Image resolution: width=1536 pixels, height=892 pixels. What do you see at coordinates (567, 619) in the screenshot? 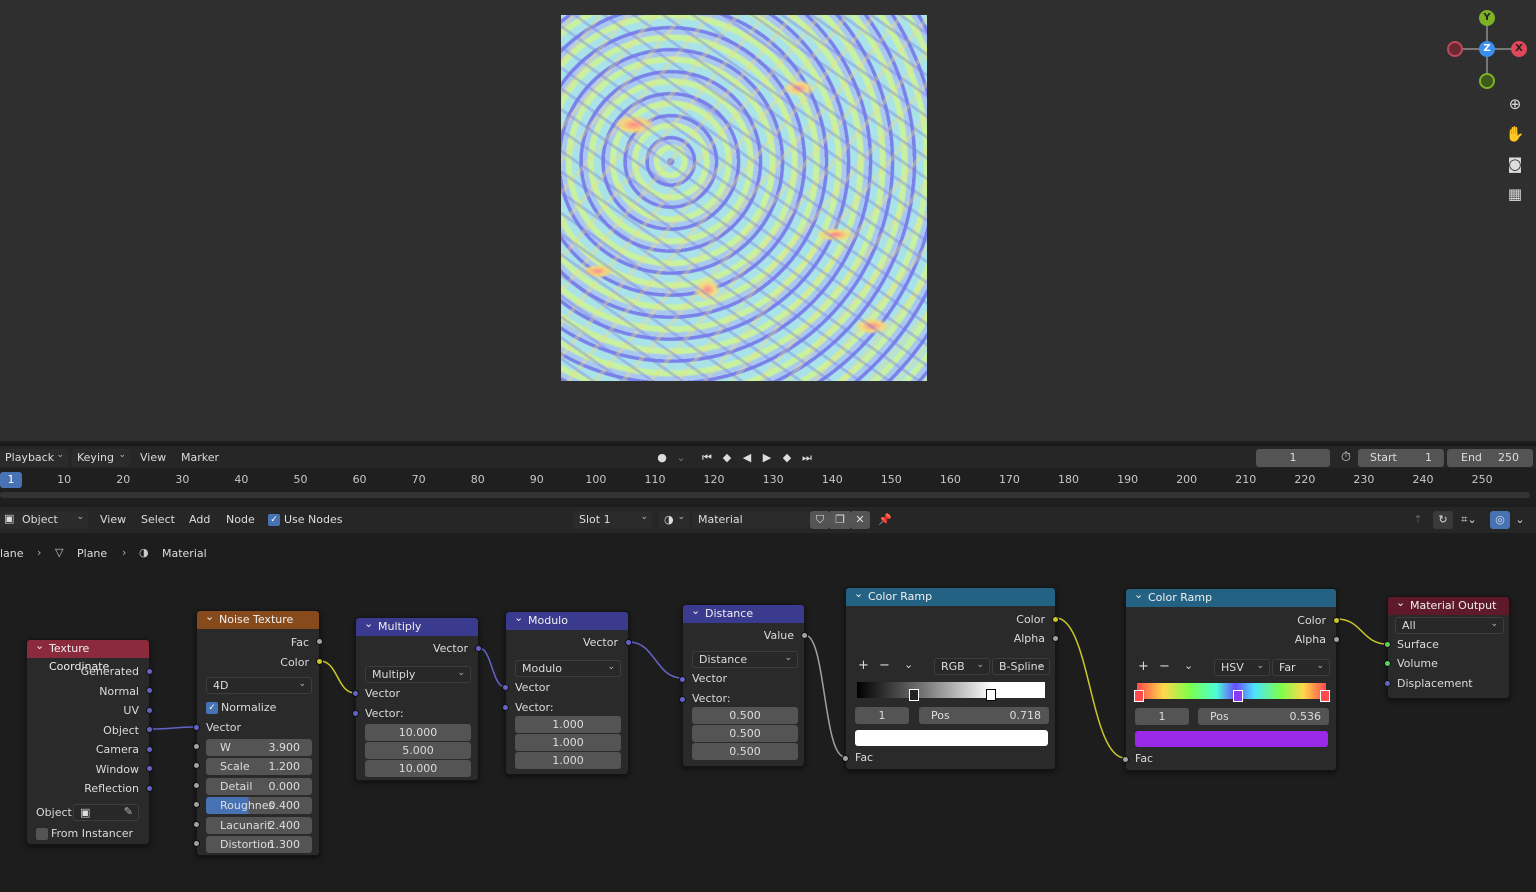
I see `node-title: Modulo` at bounding box center [567, 619].